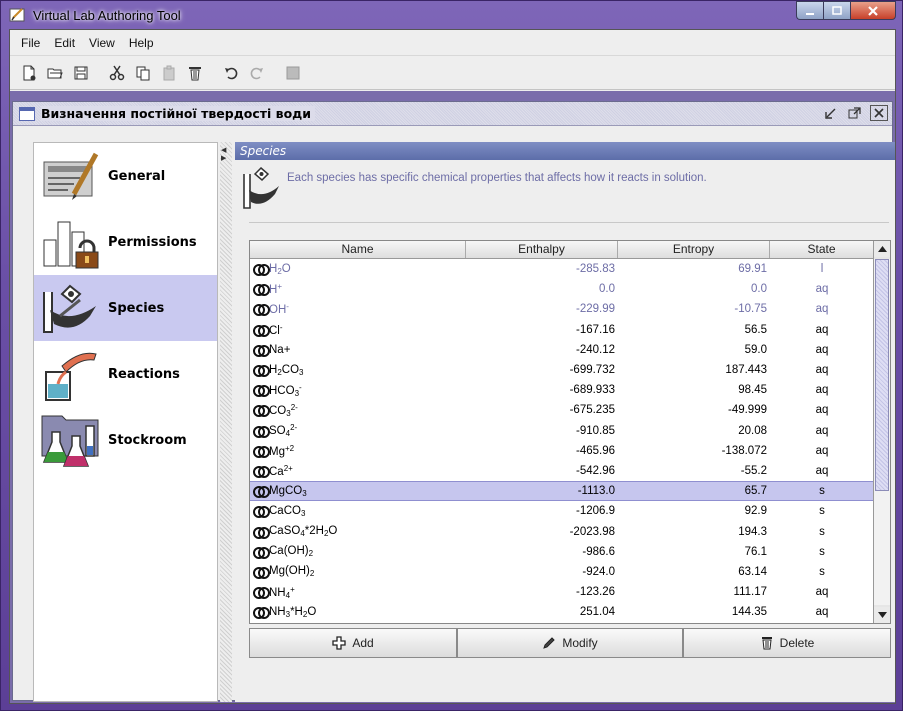 The height and width of the screenshot is (711, 903). Describe the element at coordinates (562, 592) in the screenshot. I see `table-row: NH4+ -123.26 111.17 aq` at that location.